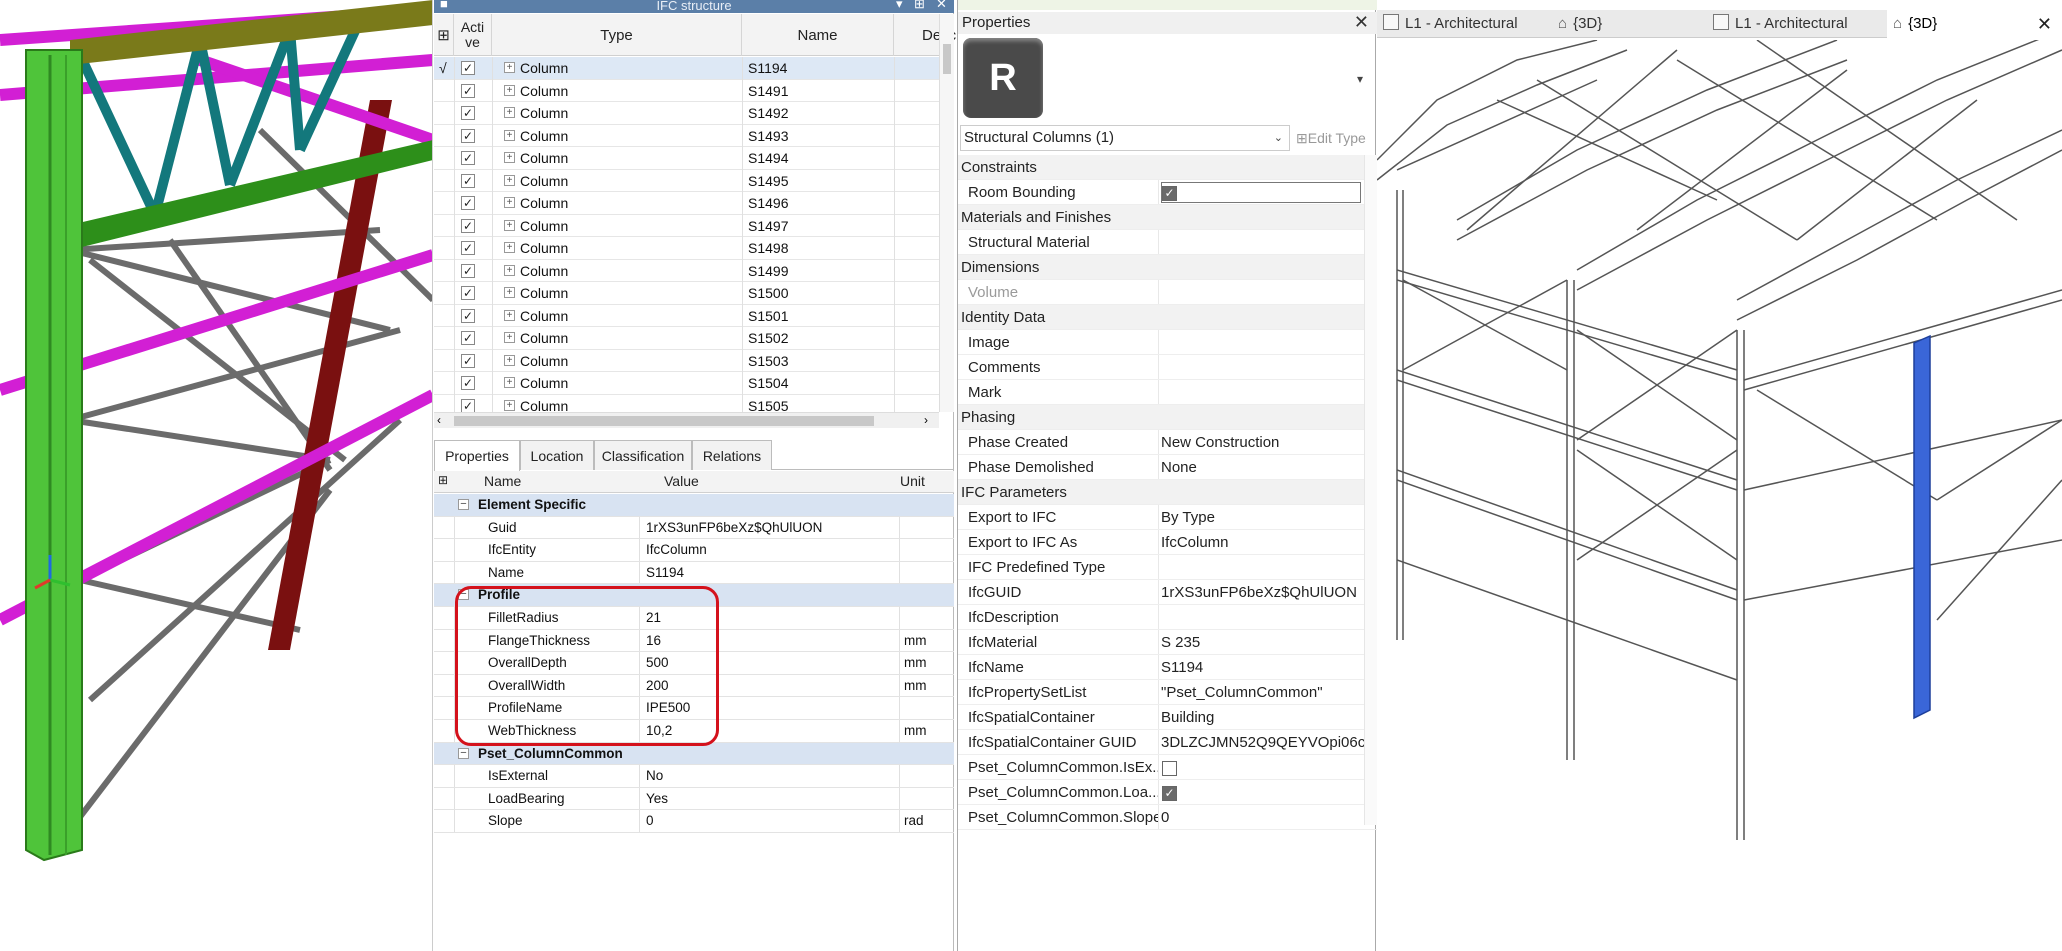  I want to click on properties-scrollbar, so click(1370, 490).